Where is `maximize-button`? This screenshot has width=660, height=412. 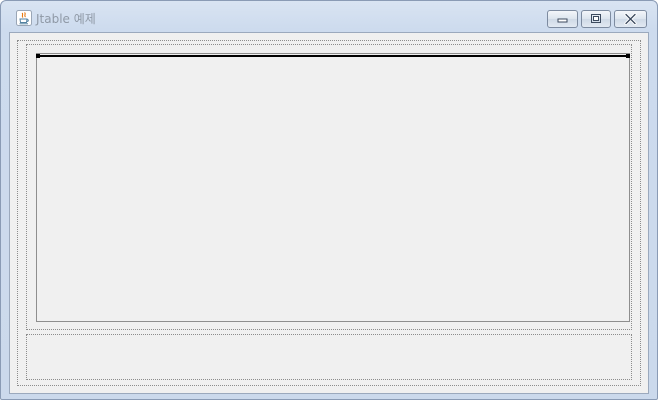
maximize-button is located at coordinates (596, 19).